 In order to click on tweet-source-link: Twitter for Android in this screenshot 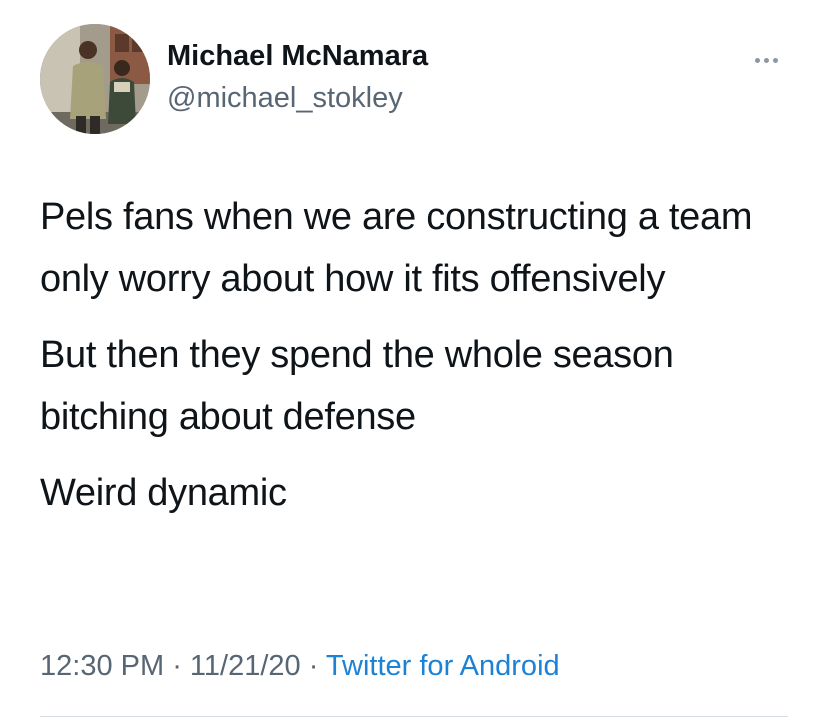, I will do `click(443, 666)`.